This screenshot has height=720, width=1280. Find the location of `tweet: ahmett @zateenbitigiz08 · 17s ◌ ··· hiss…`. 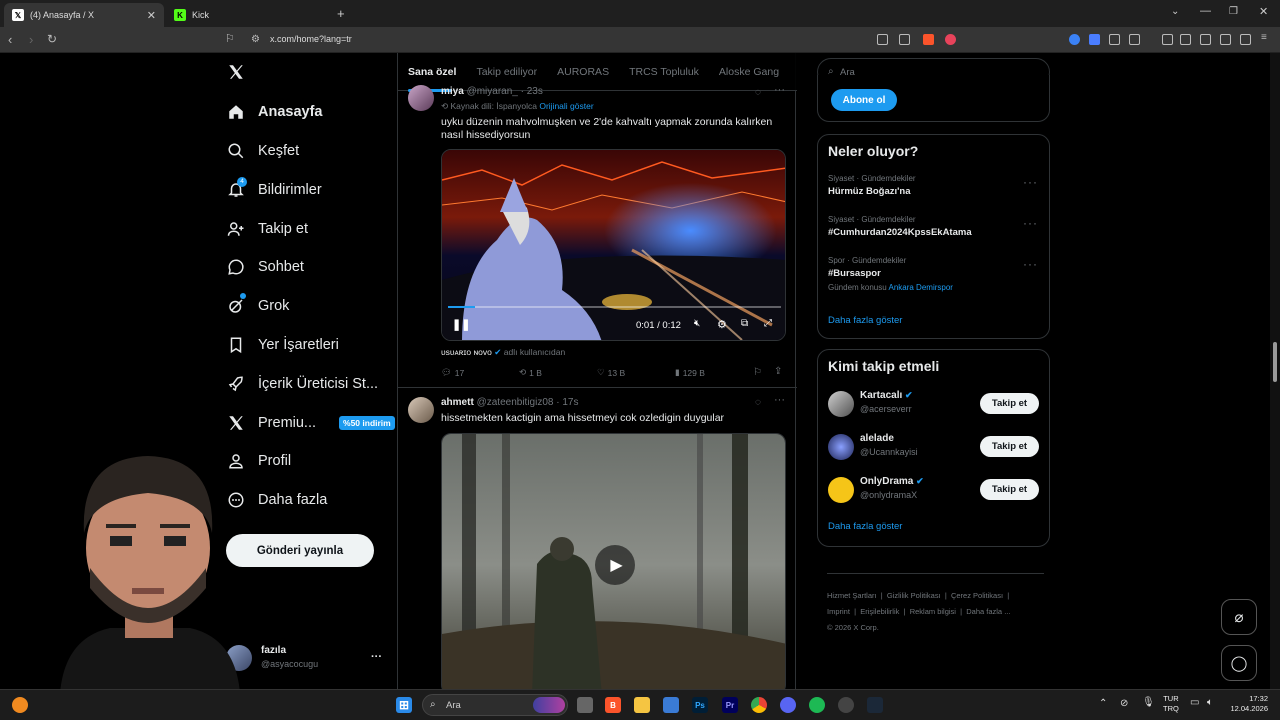

tweet: ahmett @zateenbitigiz08 · 17s ◌ ··· hiss… is located at coordinates (597, 538).